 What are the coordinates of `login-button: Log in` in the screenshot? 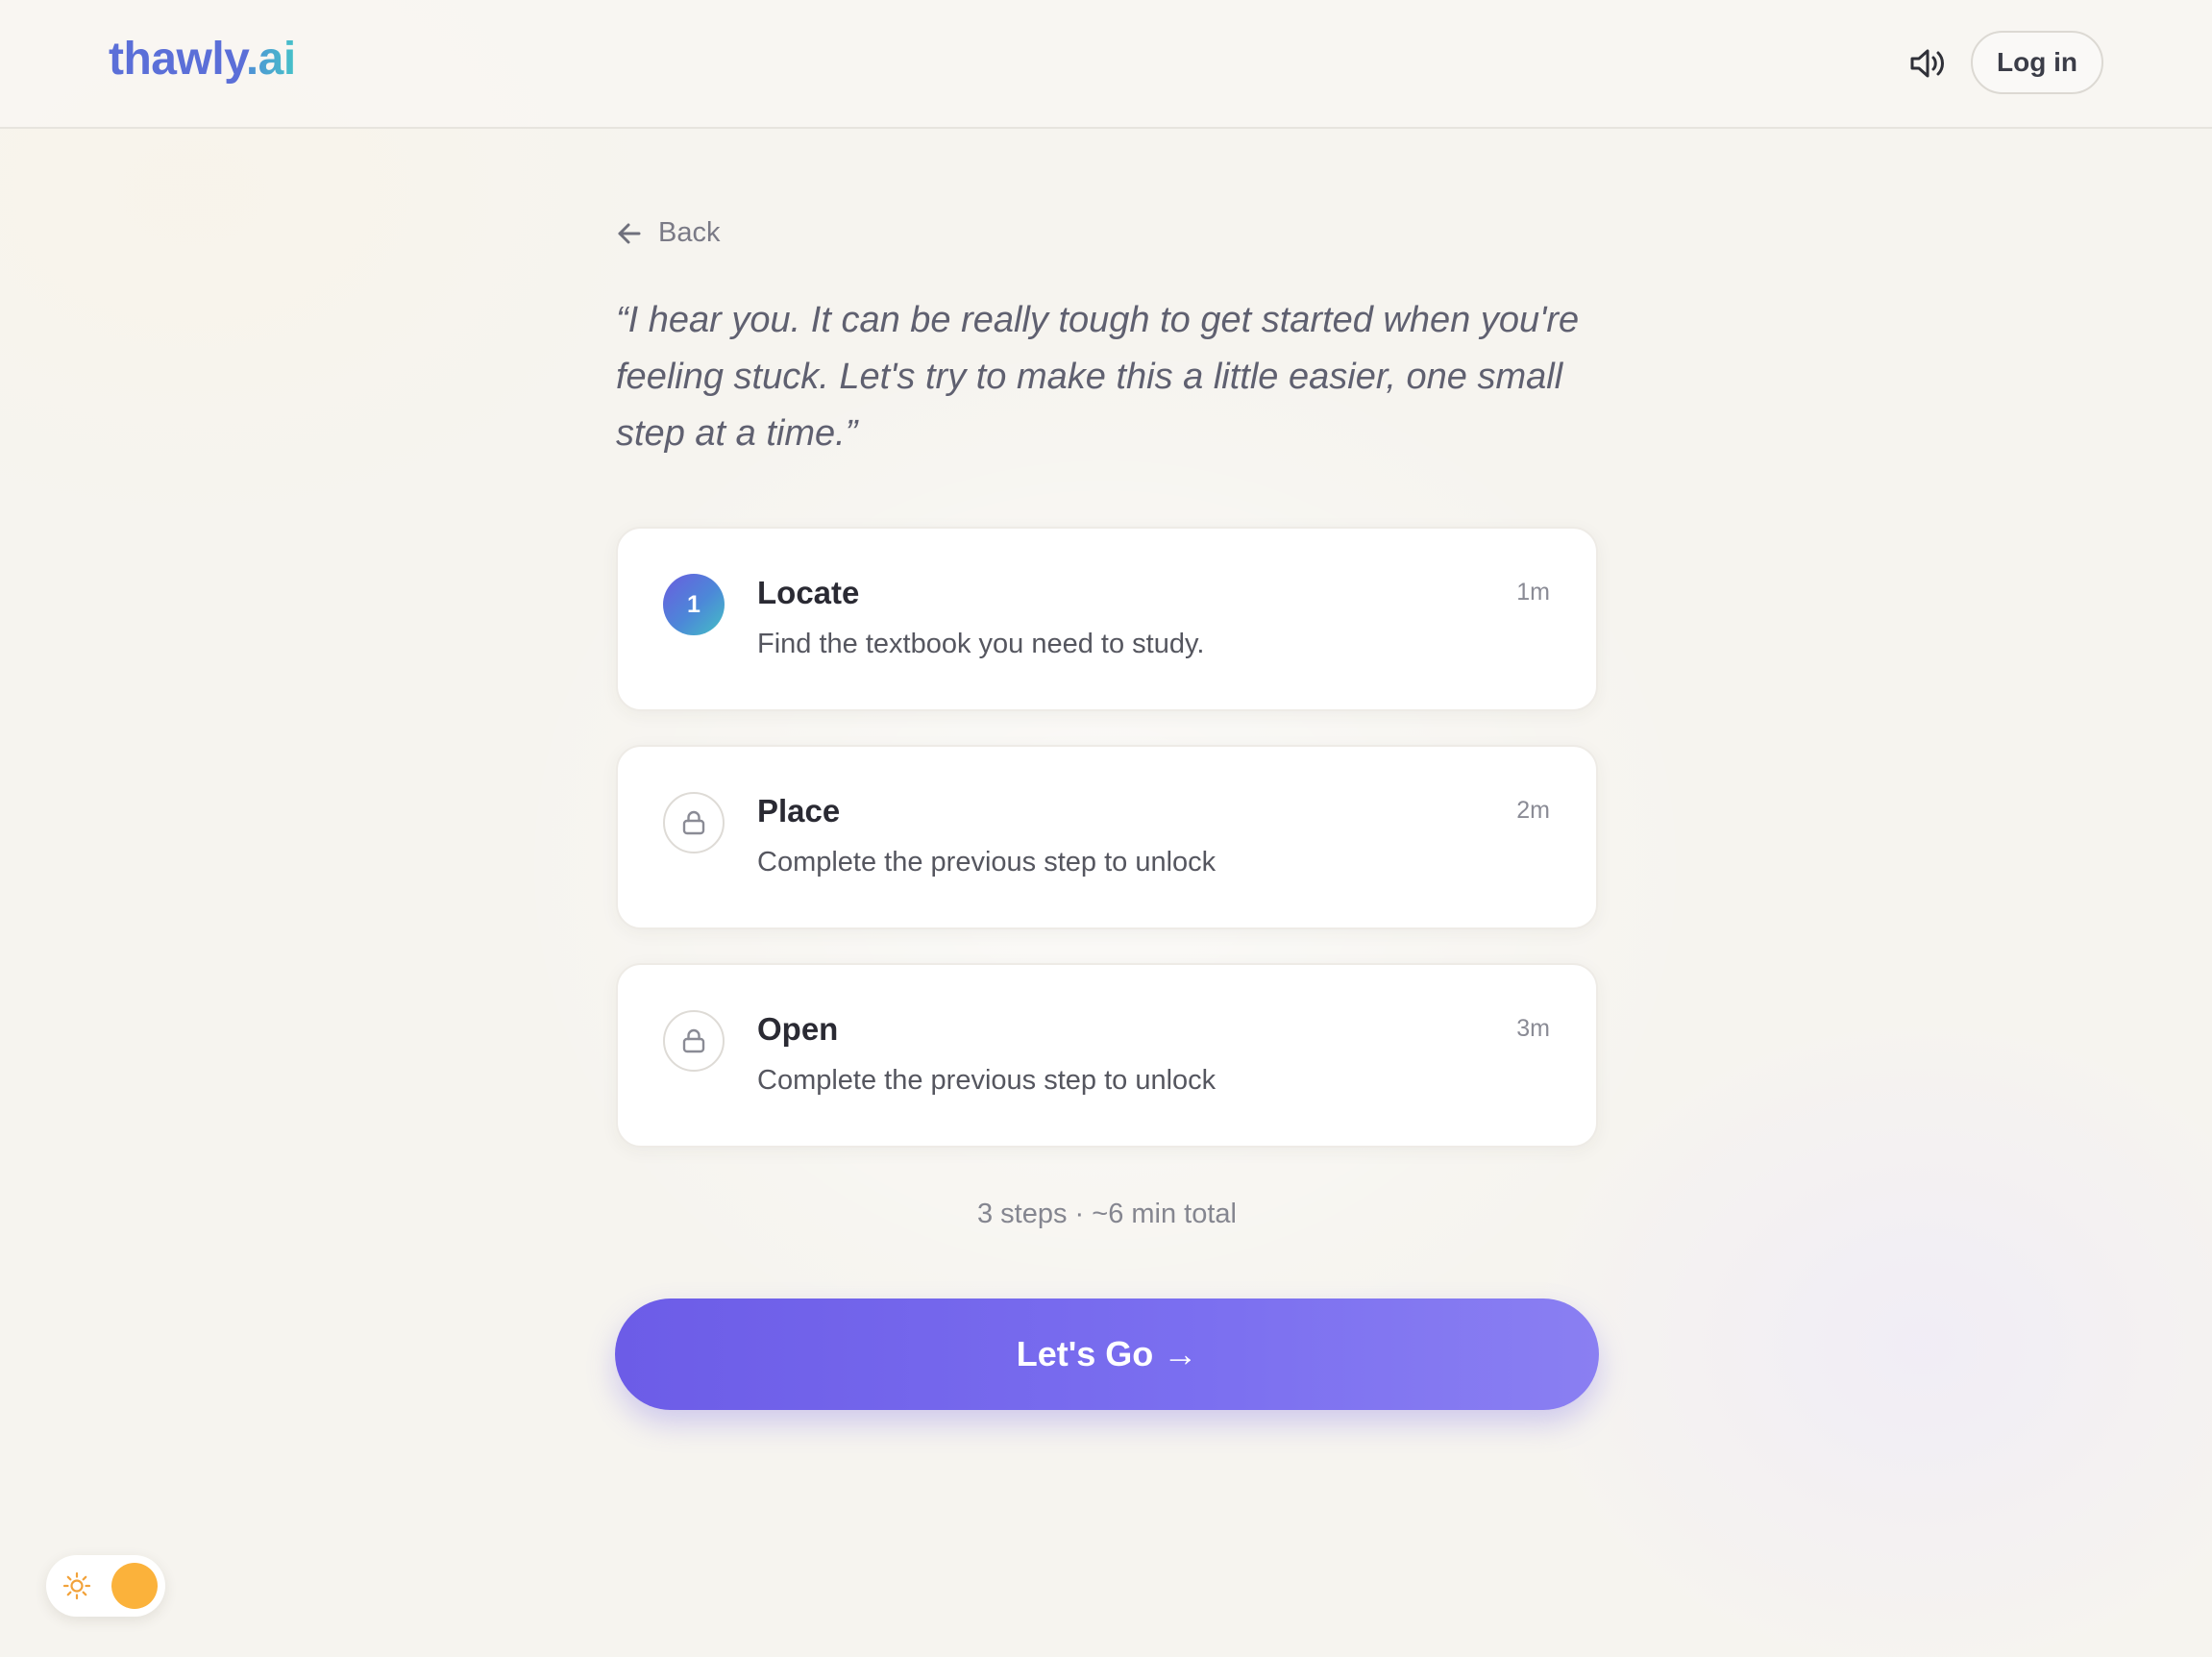 It's located at (2037, 62).